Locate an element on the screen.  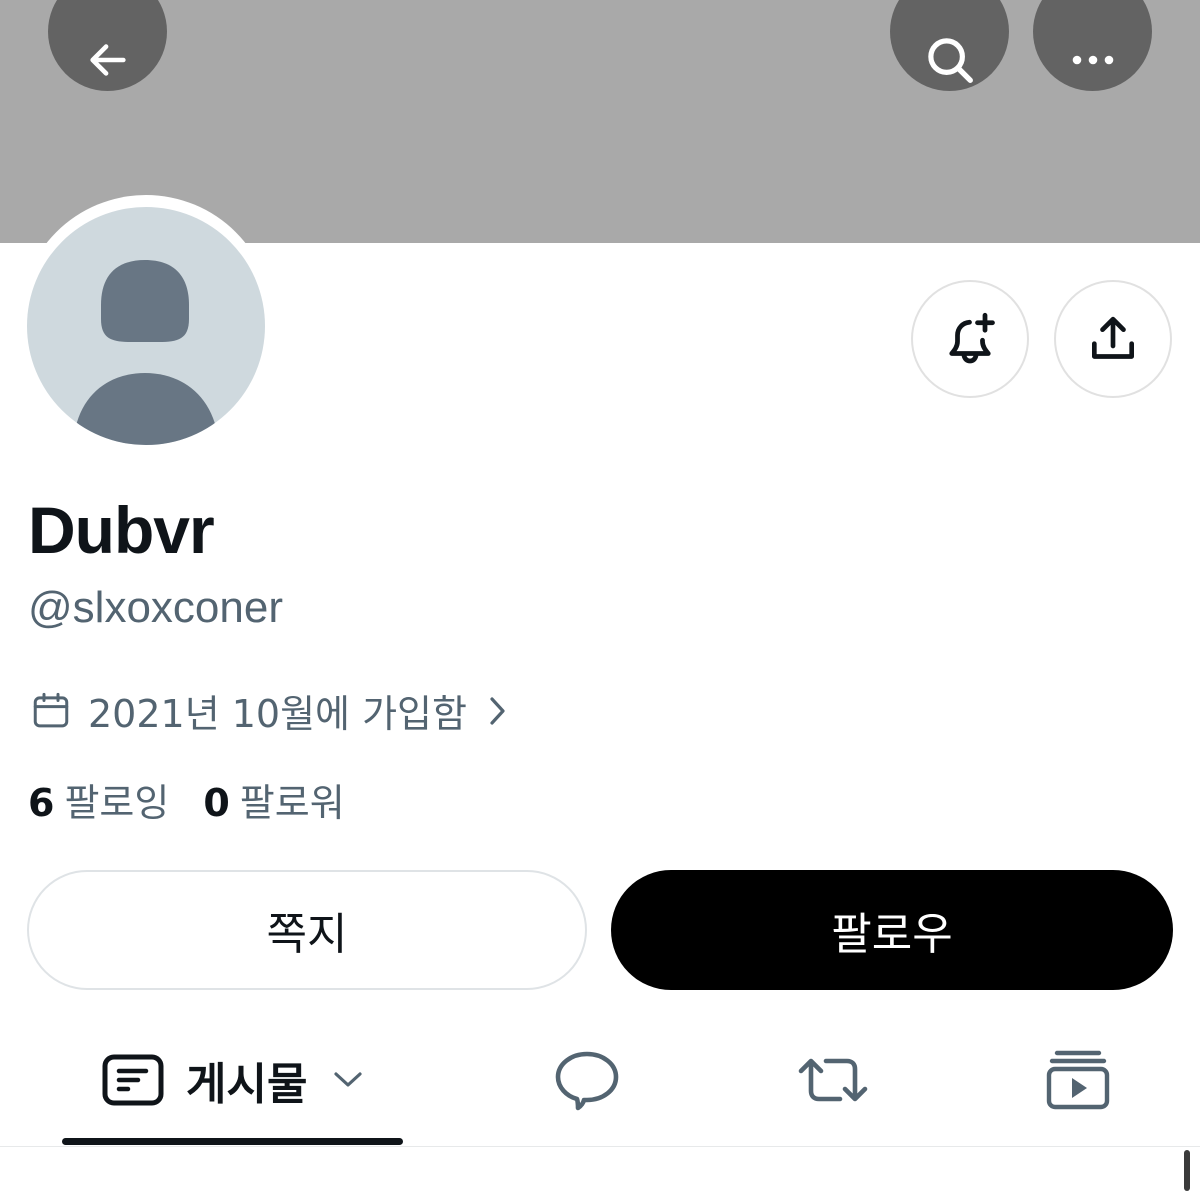
joined-date-text: 2021년 10월에 가입함 is located at coordinates (277, 714).